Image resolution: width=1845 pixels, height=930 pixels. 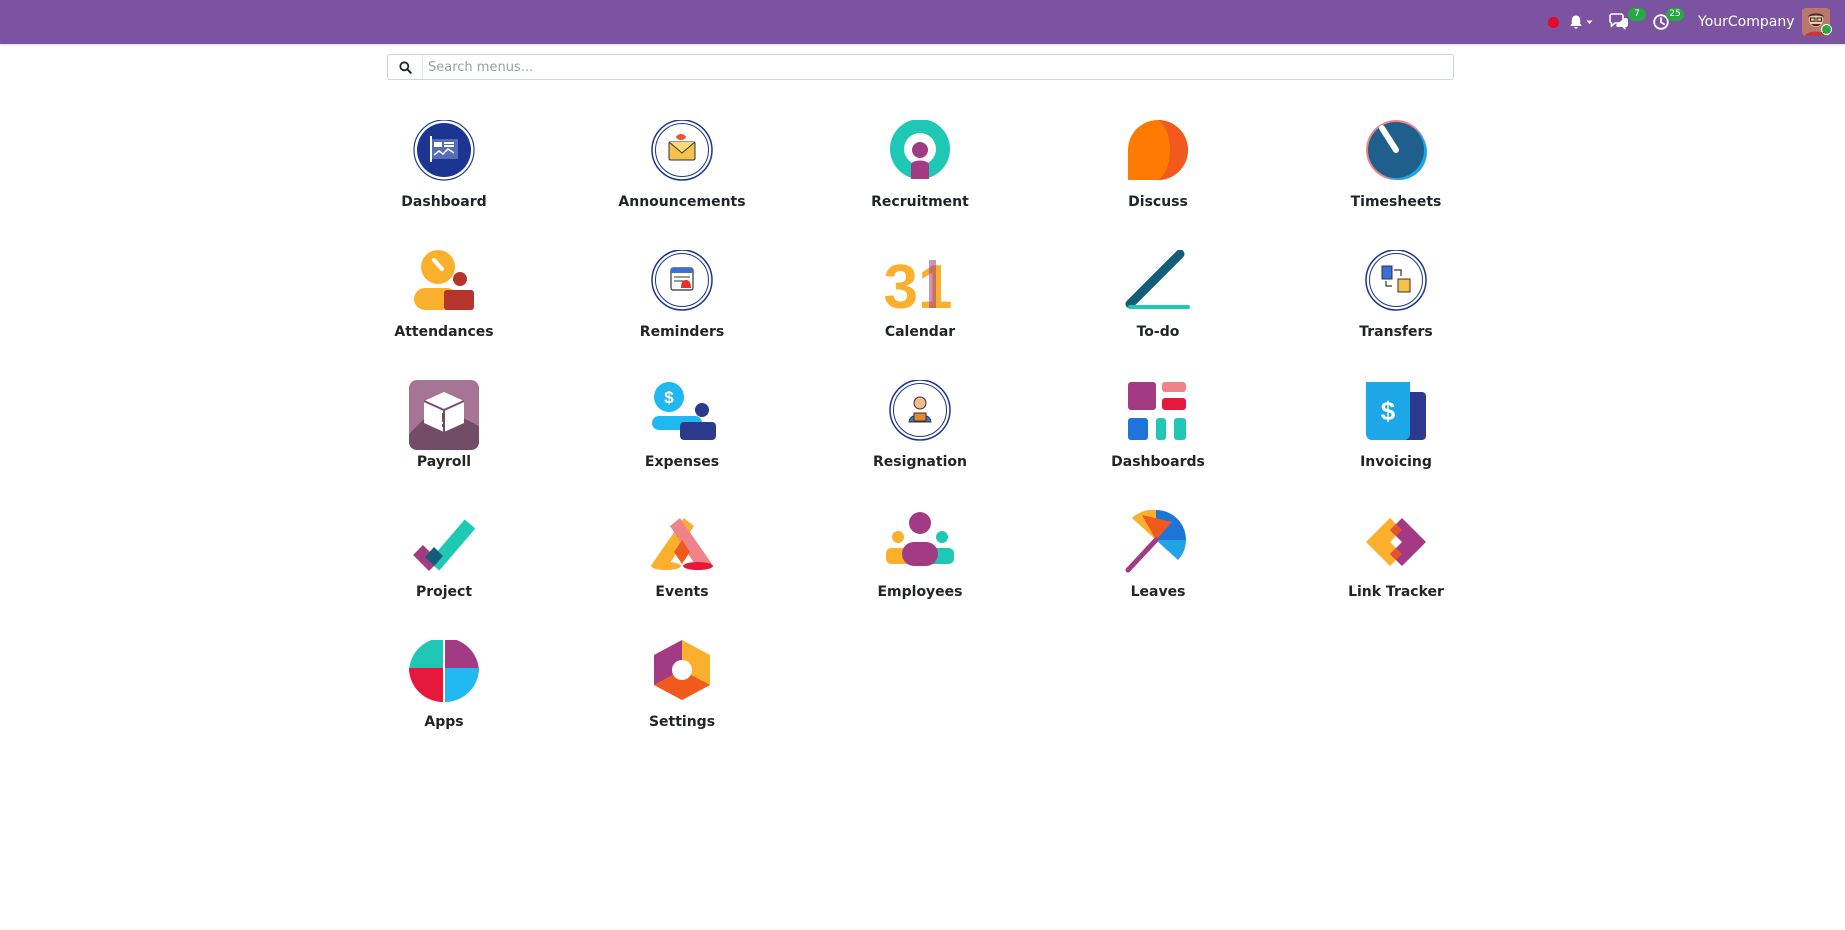 I want to click on app-employees: Employees, so click(x=920, y=565).